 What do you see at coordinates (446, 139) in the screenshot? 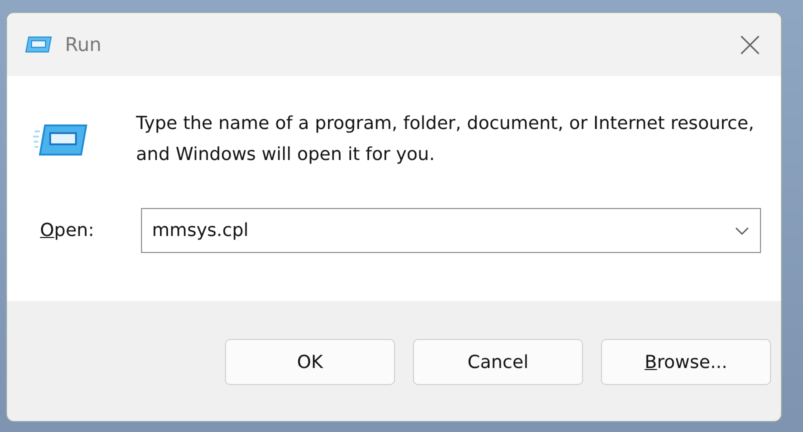
I see `instruction-text: Type the name of a program, folder, document, or Internet resource, and Windows will open it for you.` at bounding box center [446, 139].